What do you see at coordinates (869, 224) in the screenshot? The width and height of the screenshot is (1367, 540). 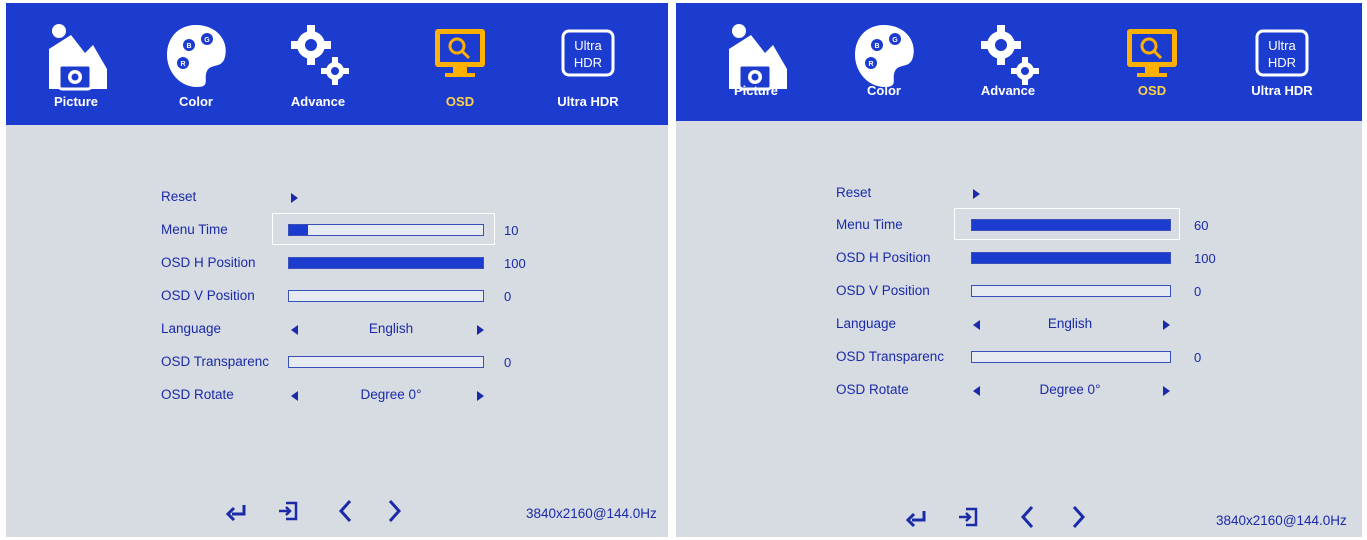 I see `menu-time-label: Menu Time` at bounding box center [869, 224].